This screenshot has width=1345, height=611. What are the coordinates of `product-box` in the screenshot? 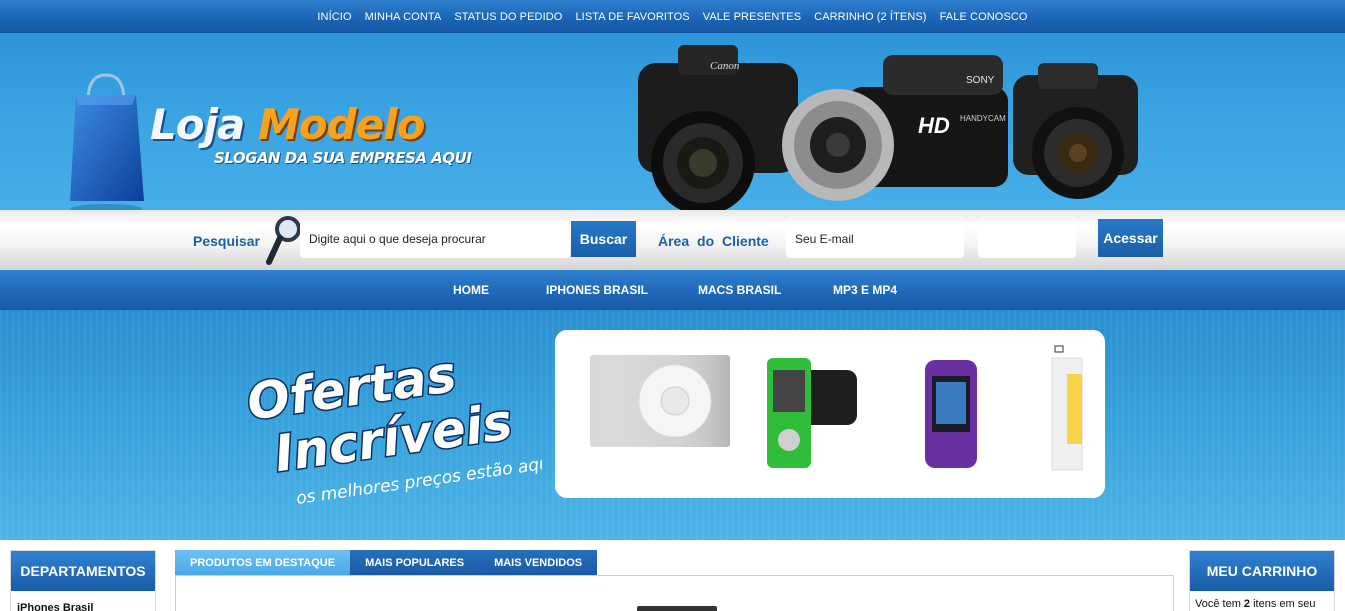 It's located at (1067, 408).